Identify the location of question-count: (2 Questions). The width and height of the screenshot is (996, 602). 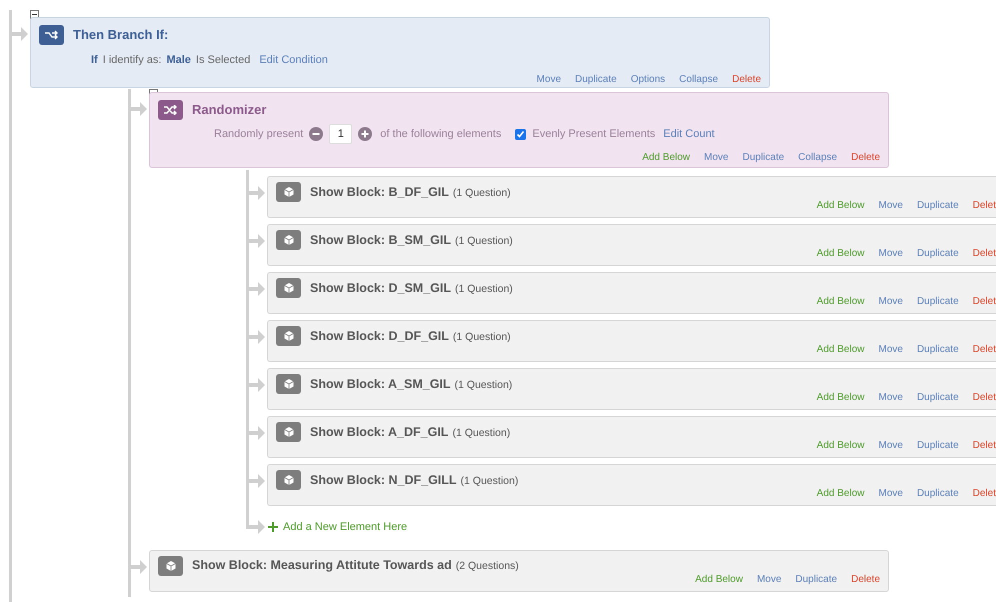
(487, 566).